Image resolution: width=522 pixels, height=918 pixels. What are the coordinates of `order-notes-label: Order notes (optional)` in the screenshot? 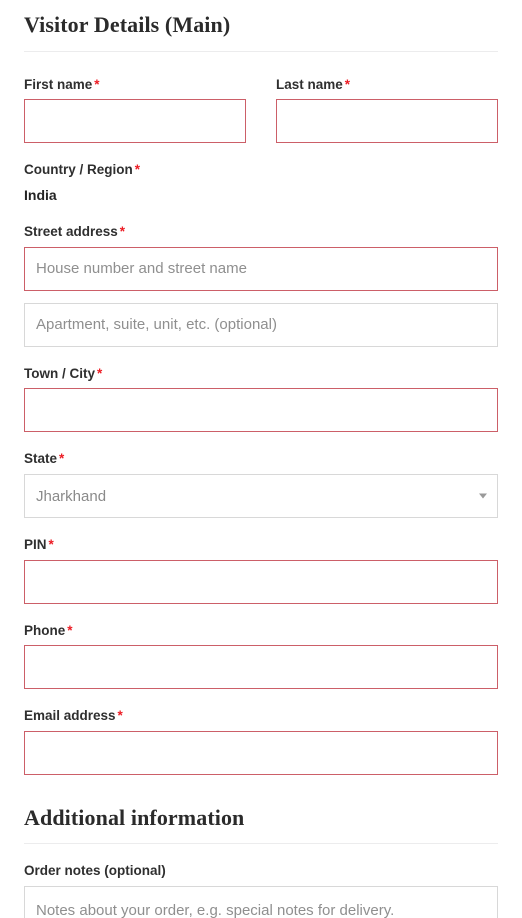 It's located at (261, 871).